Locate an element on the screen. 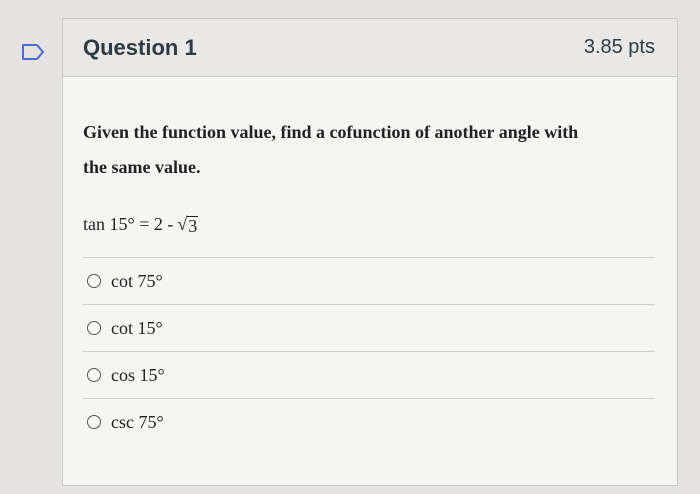 The height and width of the screenshot is (494, 700). equation-text: tan 15° = 2 - is located at coordinates (128, 223).